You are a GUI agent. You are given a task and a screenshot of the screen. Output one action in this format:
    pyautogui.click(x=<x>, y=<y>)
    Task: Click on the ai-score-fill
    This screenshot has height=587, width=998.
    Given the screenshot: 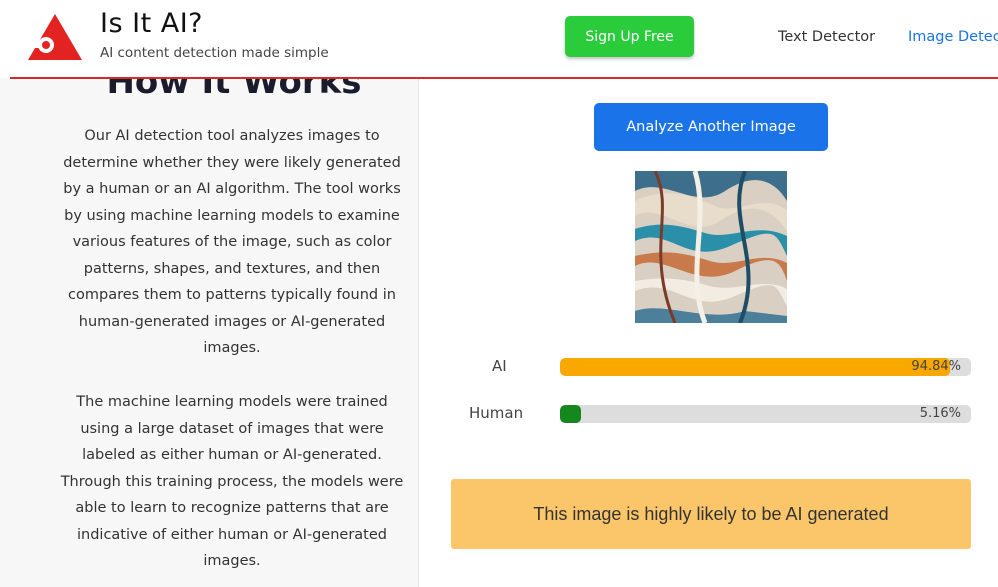 What is the action you would take?
    pyautogui.click(x=755, y=367)
    